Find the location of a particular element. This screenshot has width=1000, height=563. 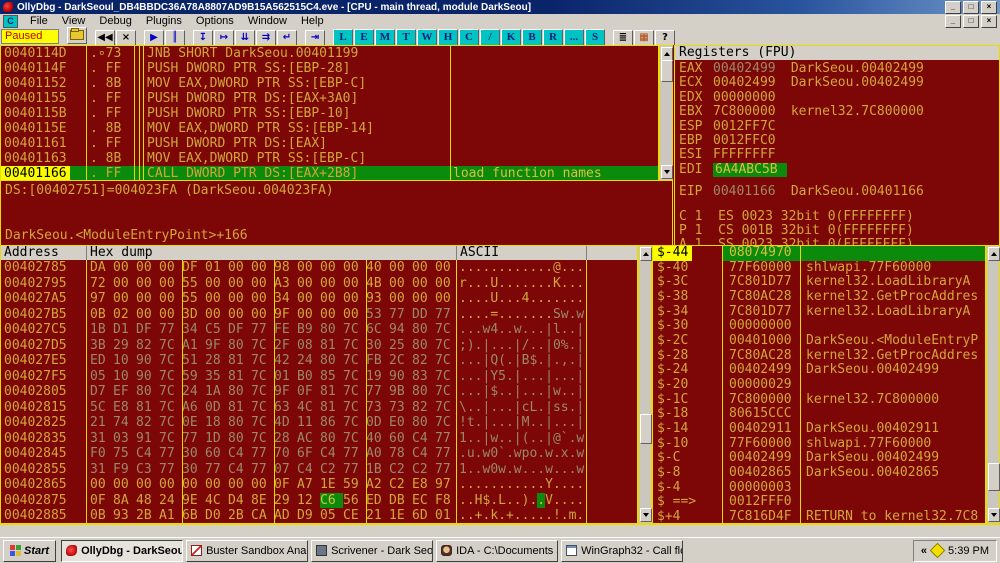

child-minimize-button: _ is located at coordinates (953, 21).